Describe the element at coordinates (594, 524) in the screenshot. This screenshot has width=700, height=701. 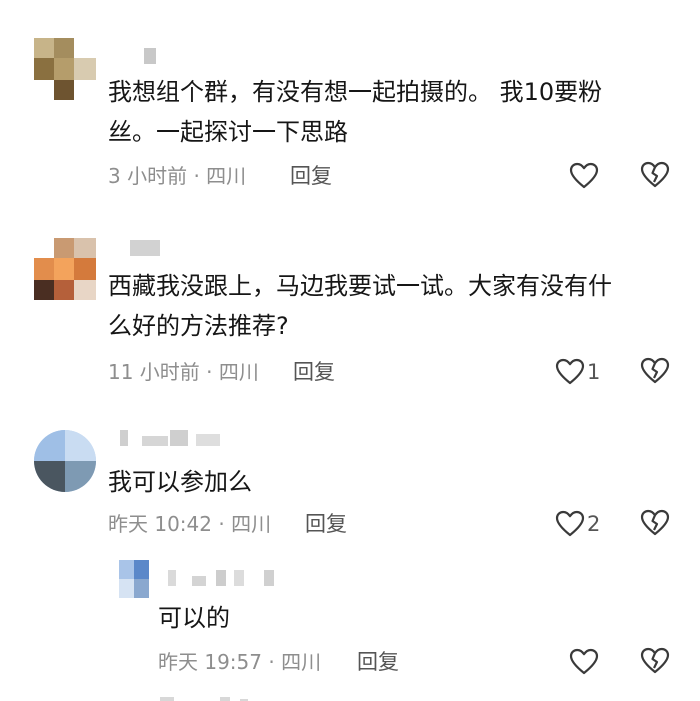
I see `like-count: 2` at that location.